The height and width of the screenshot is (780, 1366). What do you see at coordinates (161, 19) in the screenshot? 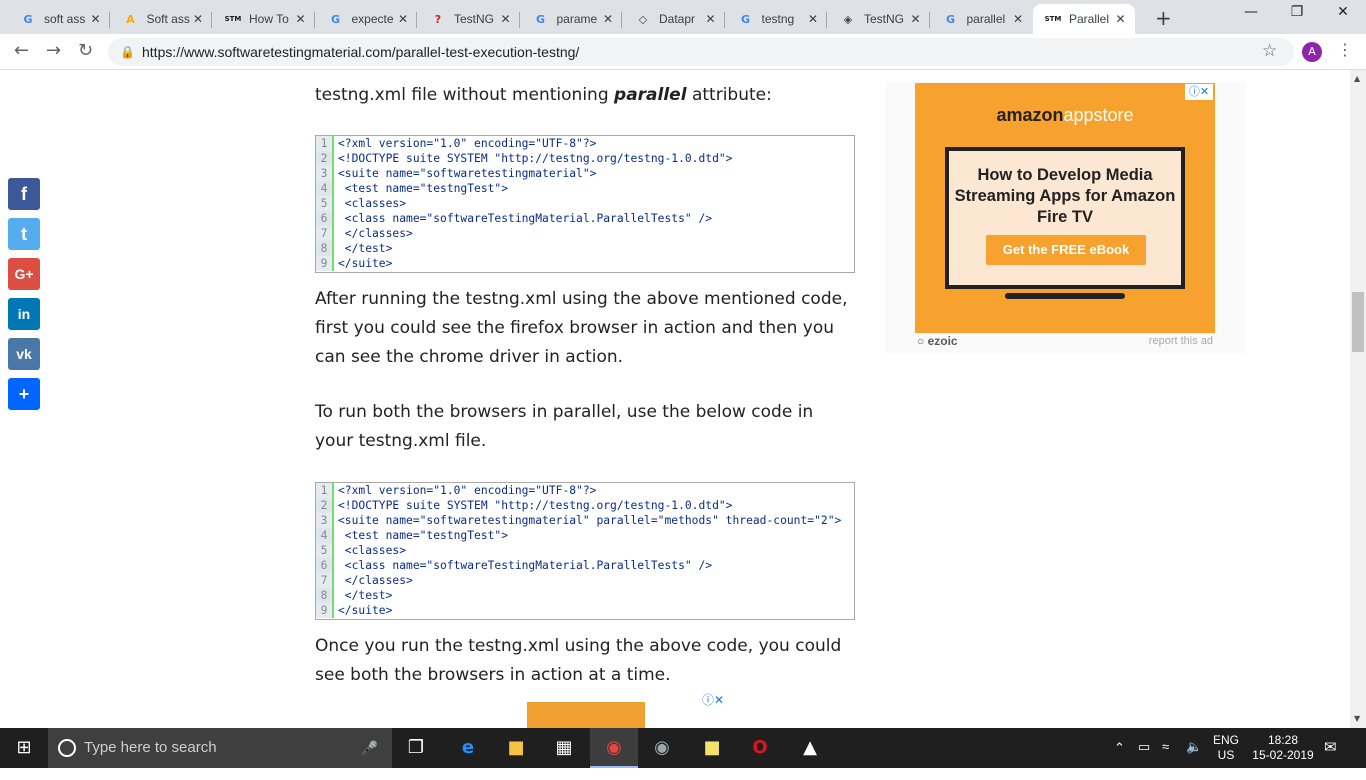
I see `browser-tab: A Soft ass ✕` at bounding box center [161, 19].